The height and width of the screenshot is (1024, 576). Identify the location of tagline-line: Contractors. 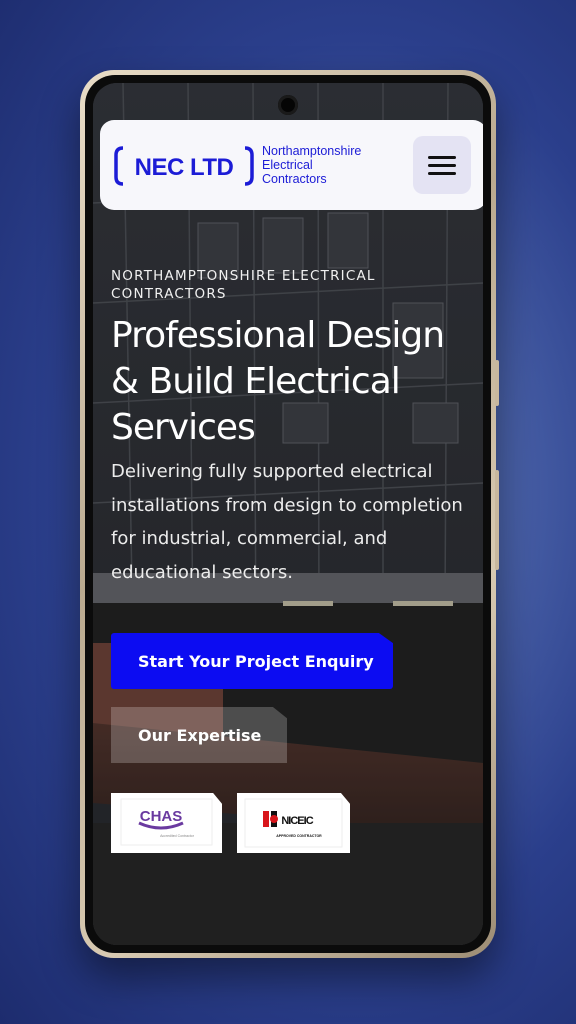
(294, 179).